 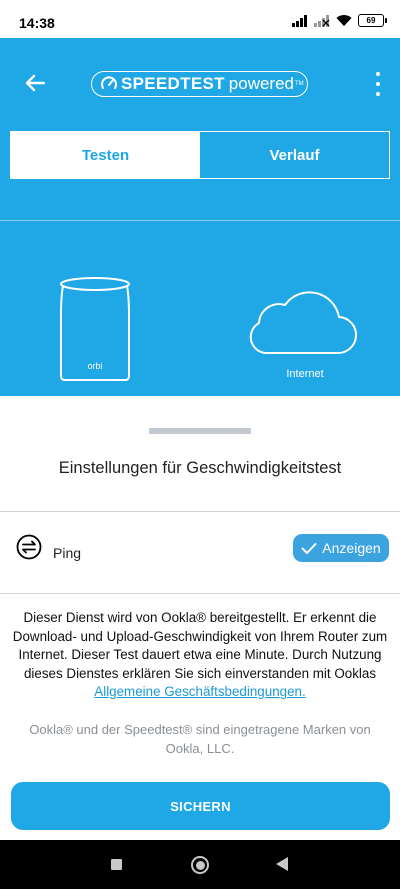 What do you see at coordinates (282, 864) in the screenshot?
I see `system-back-icon` at bounding box center [282, 864].